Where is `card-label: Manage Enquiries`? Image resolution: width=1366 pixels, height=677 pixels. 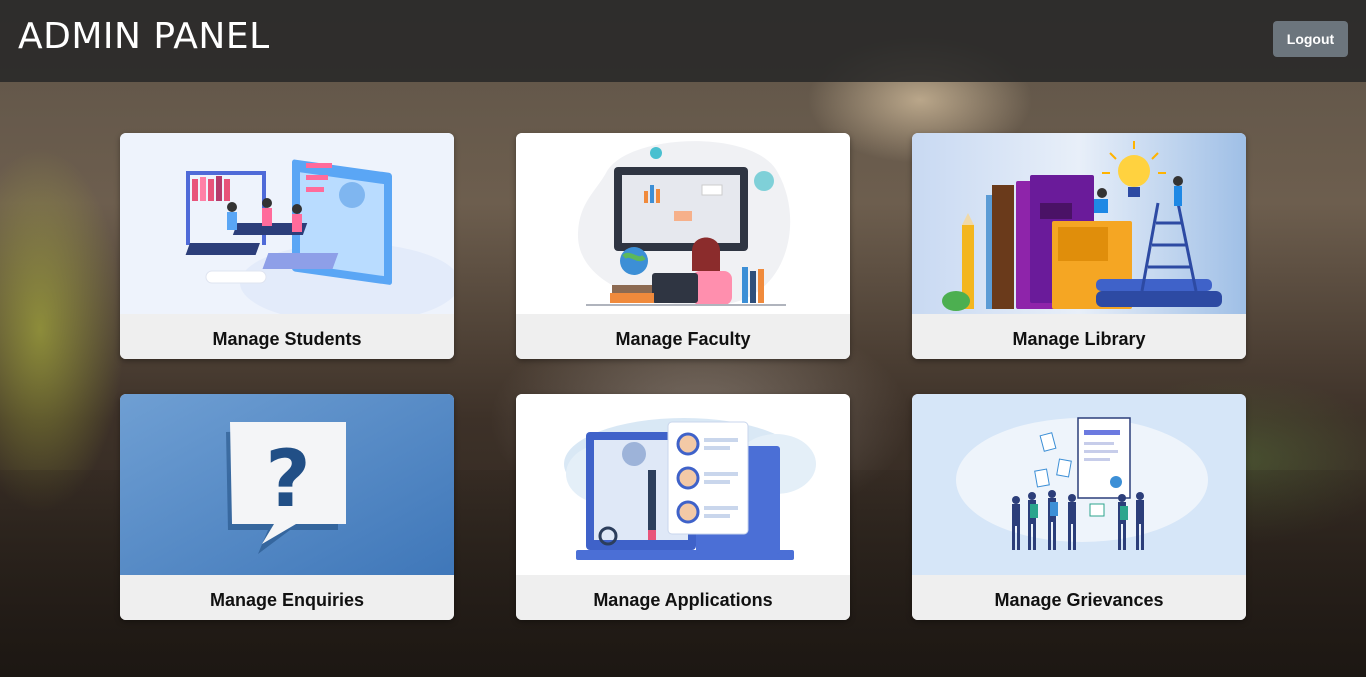 card-label: Manage Enquiries is located at coordinates (287, 597).